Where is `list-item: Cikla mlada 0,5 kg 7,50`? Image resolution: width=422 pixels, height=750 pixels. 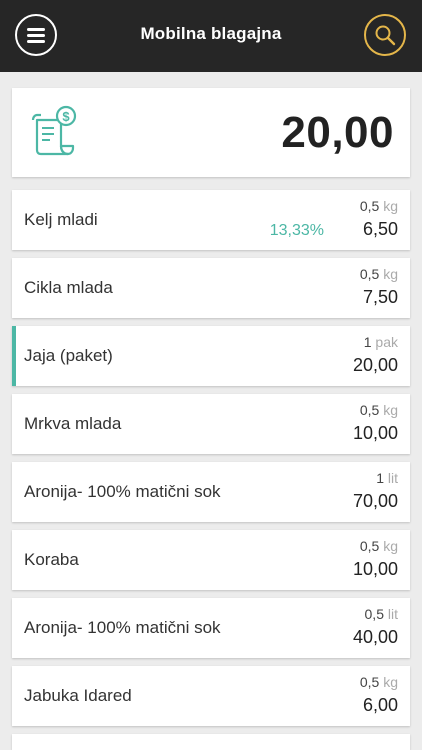 list-item: Cikla mlada 0,5 kg 7,50 is located at coordinates (211, 288).